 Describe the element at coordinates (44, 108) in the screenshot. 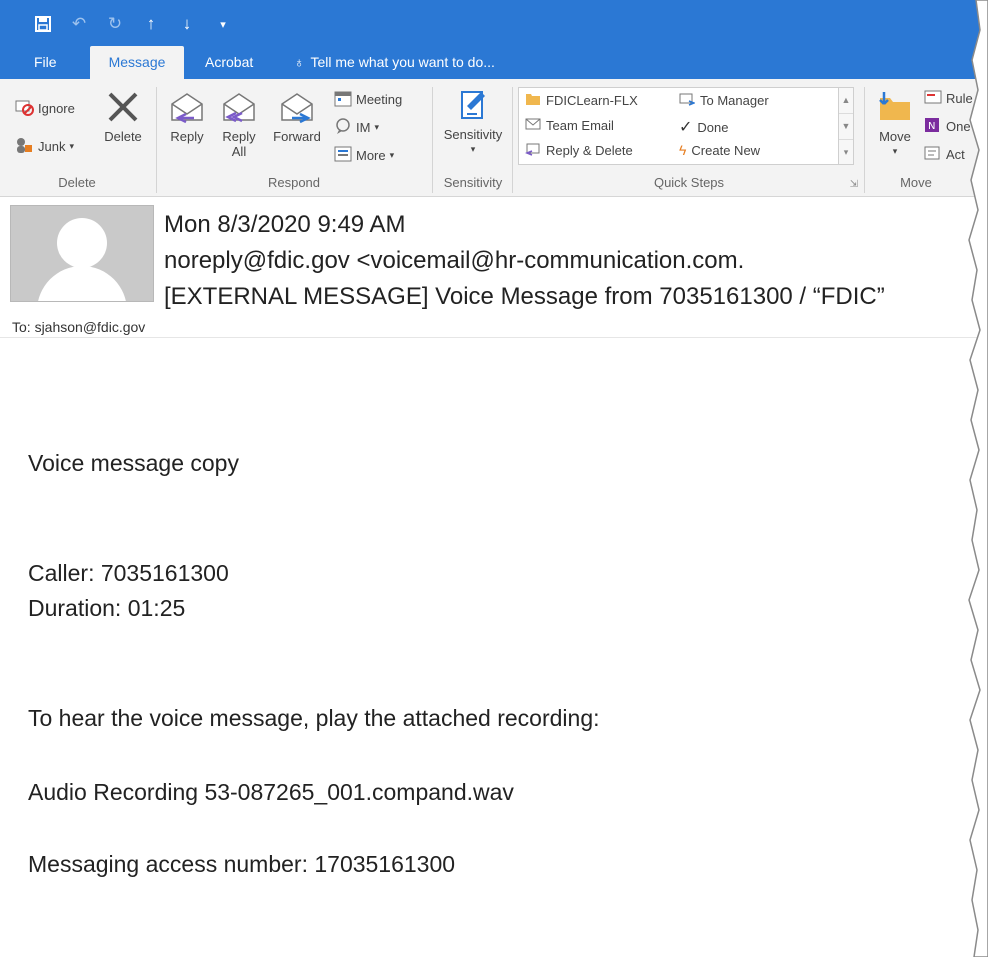

I see `ignore-button: Ignore` at that location.